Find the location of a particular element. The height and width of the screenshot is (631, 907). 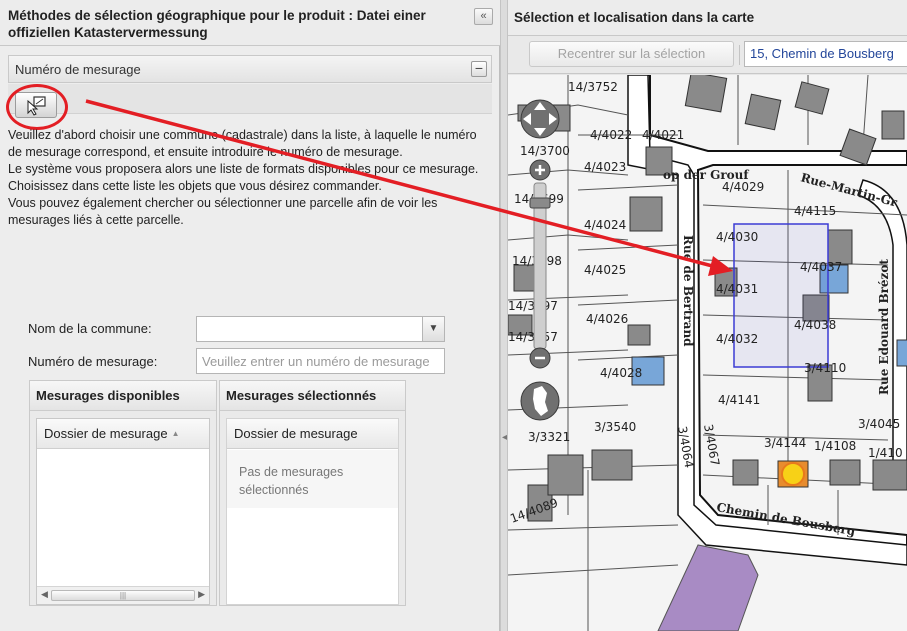

mesurage-input is located at coordinates (320, 361).